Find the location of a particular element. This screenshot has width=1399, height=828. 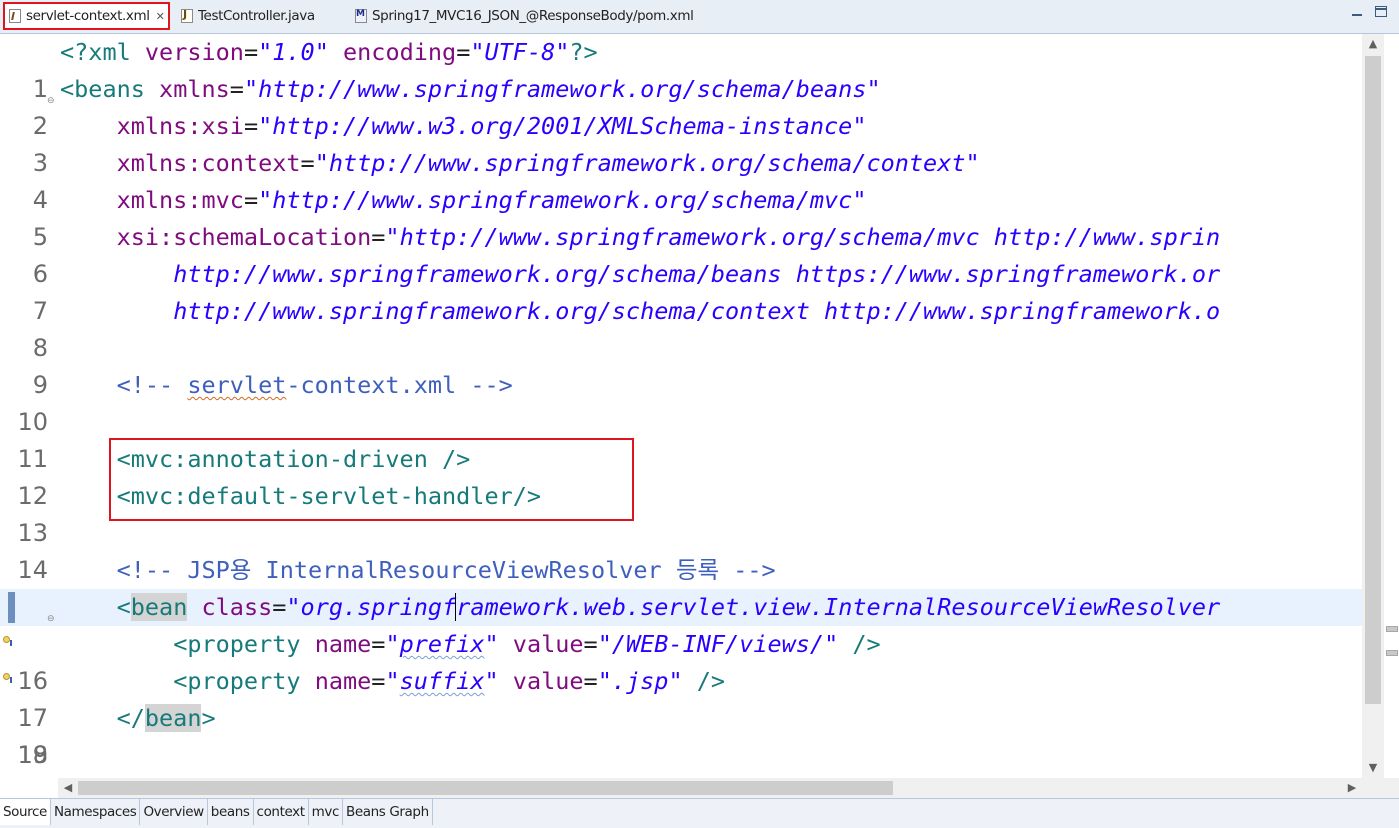

element-tag: <mvc:annotation-driven /> is located at coordinates (293, 459).